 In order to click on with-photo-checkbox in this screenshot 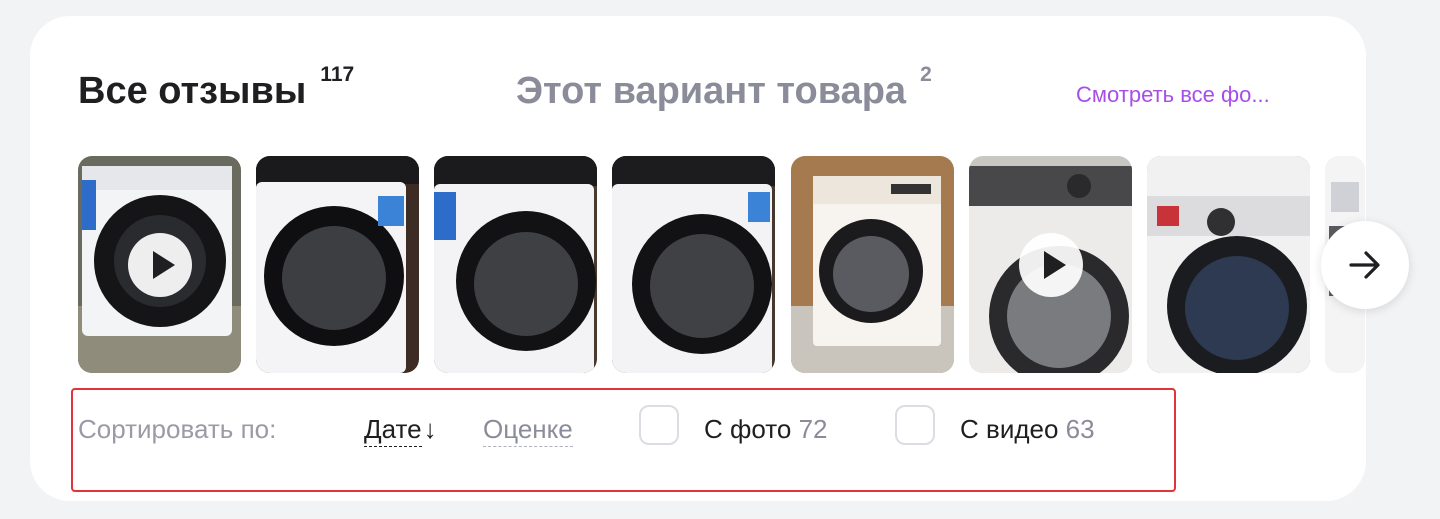, I will do `click(659, 425)`.